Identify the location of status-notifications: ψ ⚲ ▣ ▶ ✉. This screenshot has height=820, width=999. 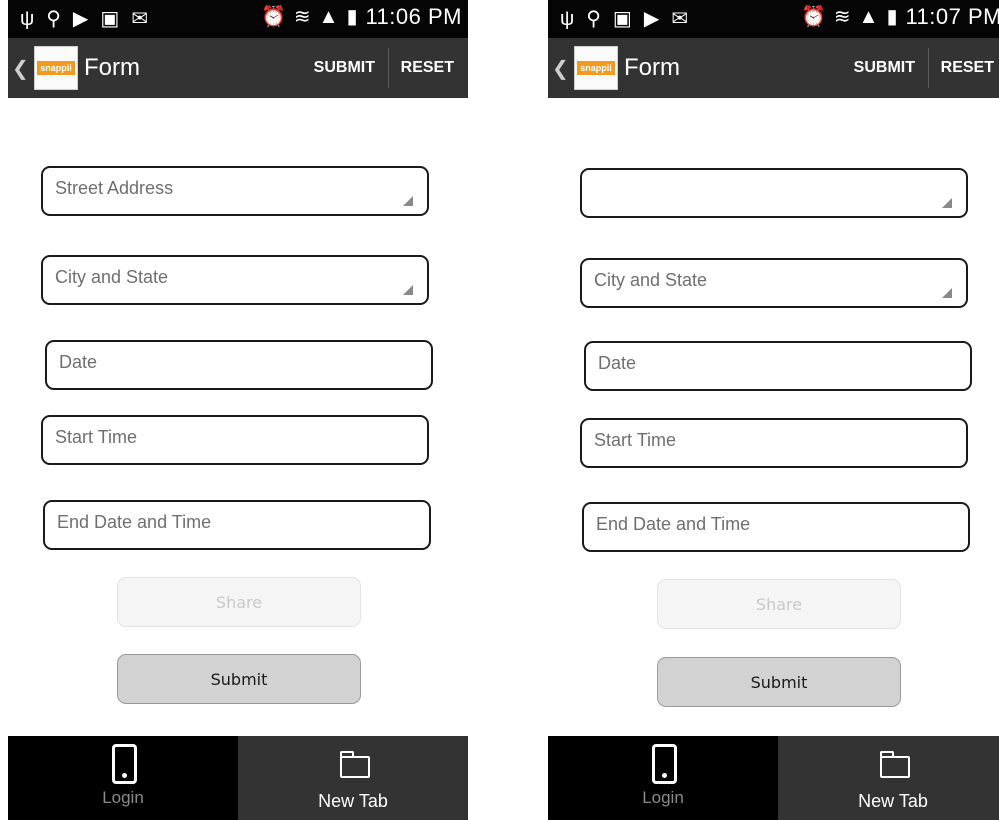
(624, 19).